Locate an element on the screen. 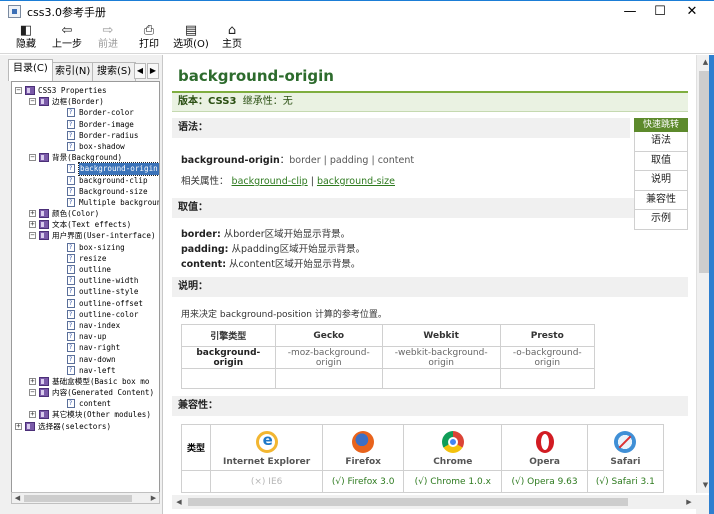 The width and height of the screenshot is (714, 514). tree-item: + 基础盒模型(Basic box mo is located at coordinates (85, 381).